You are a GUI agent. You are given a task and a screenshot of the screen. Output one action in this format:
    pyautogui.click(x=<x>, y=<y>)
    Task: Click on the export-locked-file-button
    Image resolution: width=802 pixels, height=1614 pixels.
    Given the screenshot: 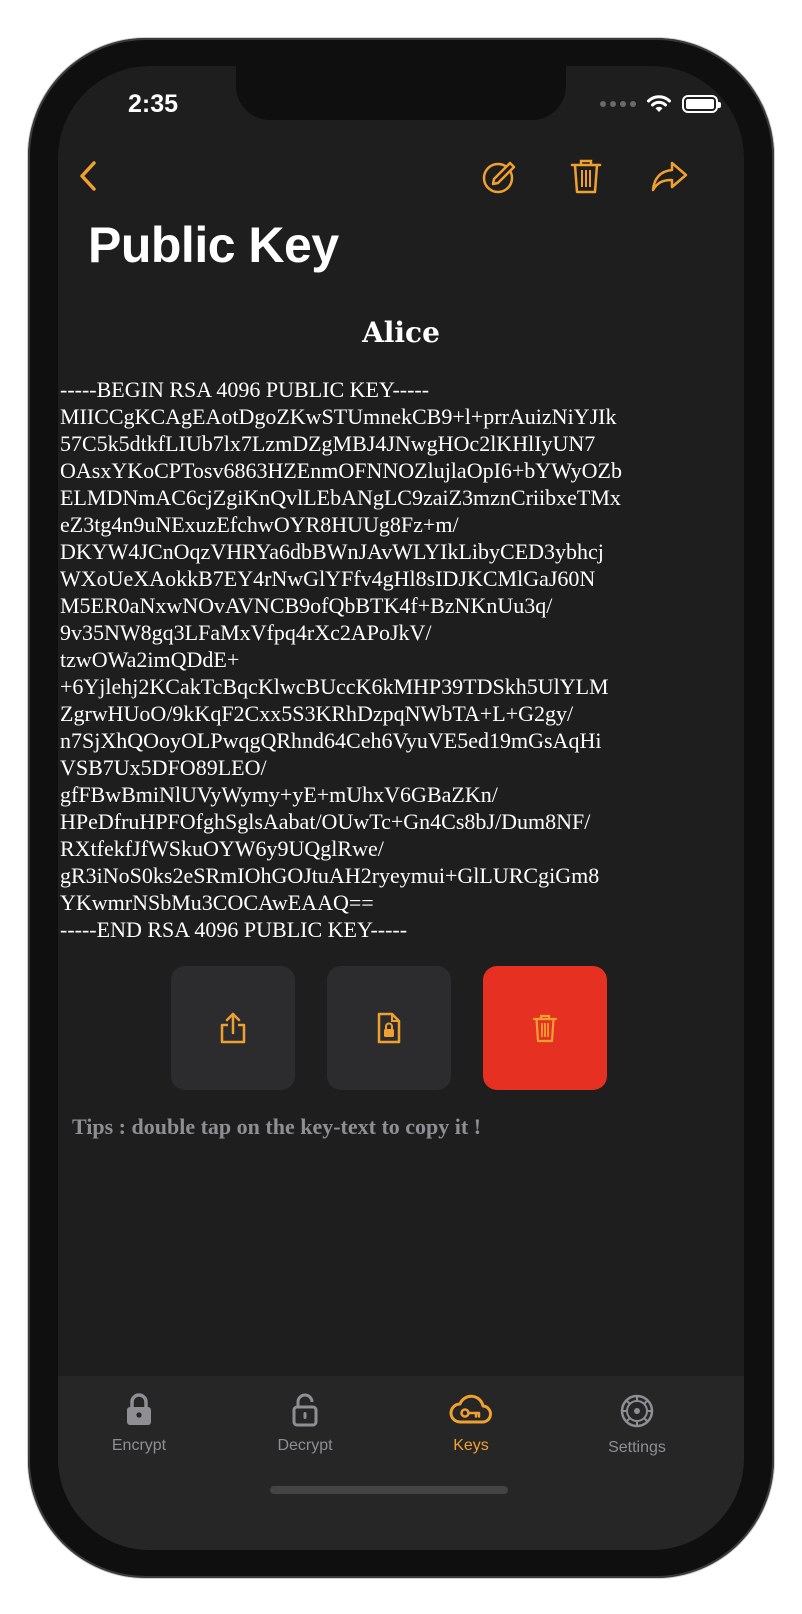 What is the action you would take?
    pyautogui.click(x=389, y=1028)
    